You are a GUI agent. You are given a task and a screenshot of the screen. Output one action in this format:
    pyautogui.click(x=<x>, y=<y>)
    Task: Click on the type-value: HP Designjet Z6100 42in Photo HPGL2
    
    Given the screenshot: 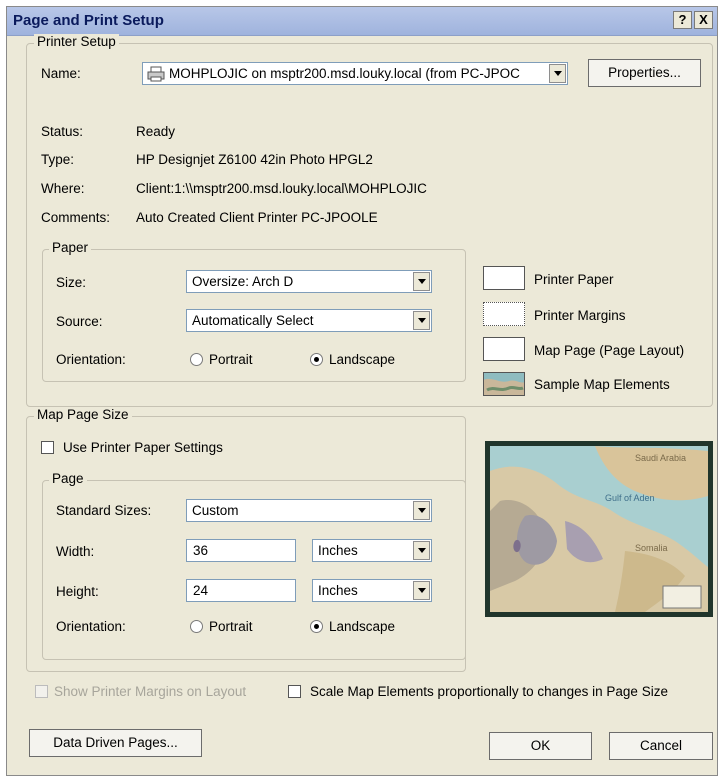 What is the action you would take?
    pyautogui.click(x=254, y=159)
    